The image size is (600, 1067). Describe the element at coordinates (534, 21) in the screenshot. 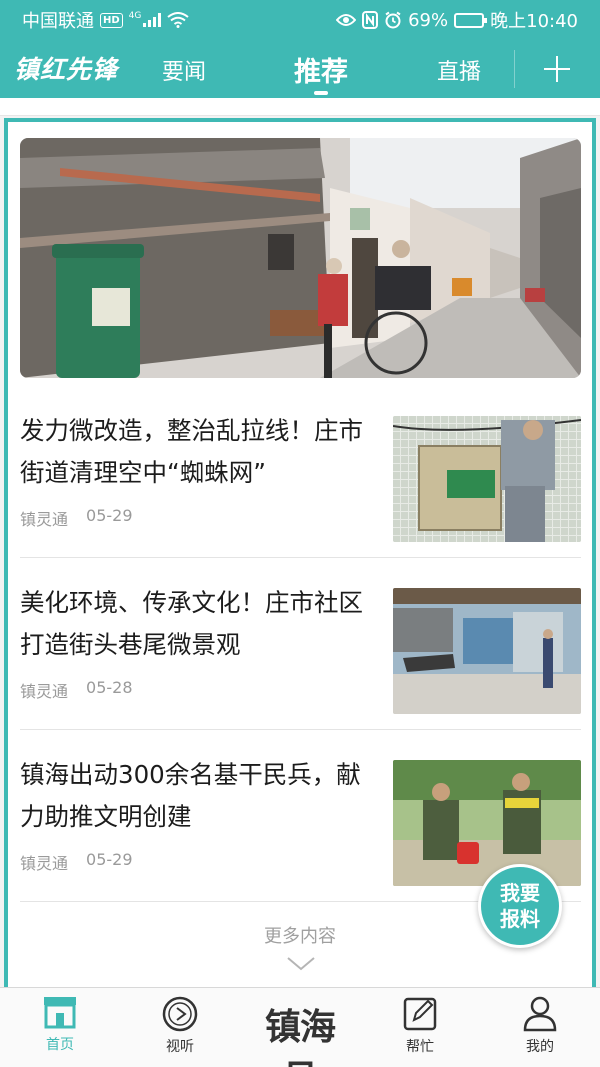

I see `clock: 晚上10:40` at that location.